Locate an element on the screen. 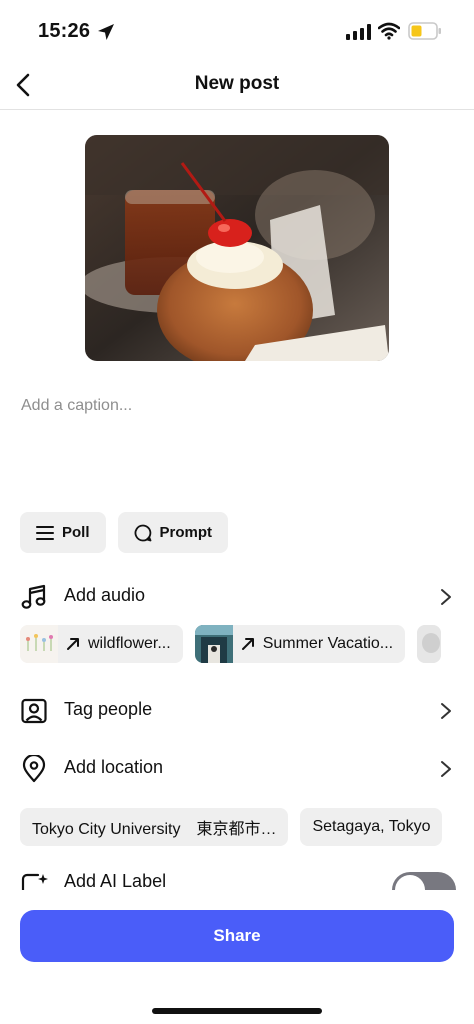  tag-people-row: Tag people is located at coordinates (237, 710).